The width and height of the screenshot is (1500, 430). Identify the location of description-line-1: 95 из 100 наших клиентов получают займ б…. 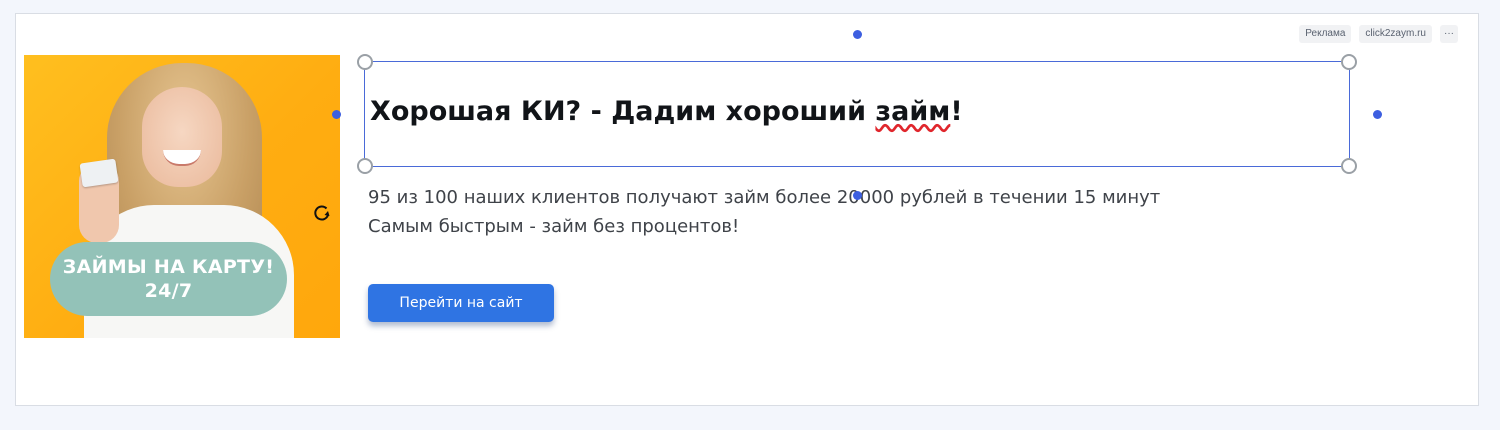
(764, 197).